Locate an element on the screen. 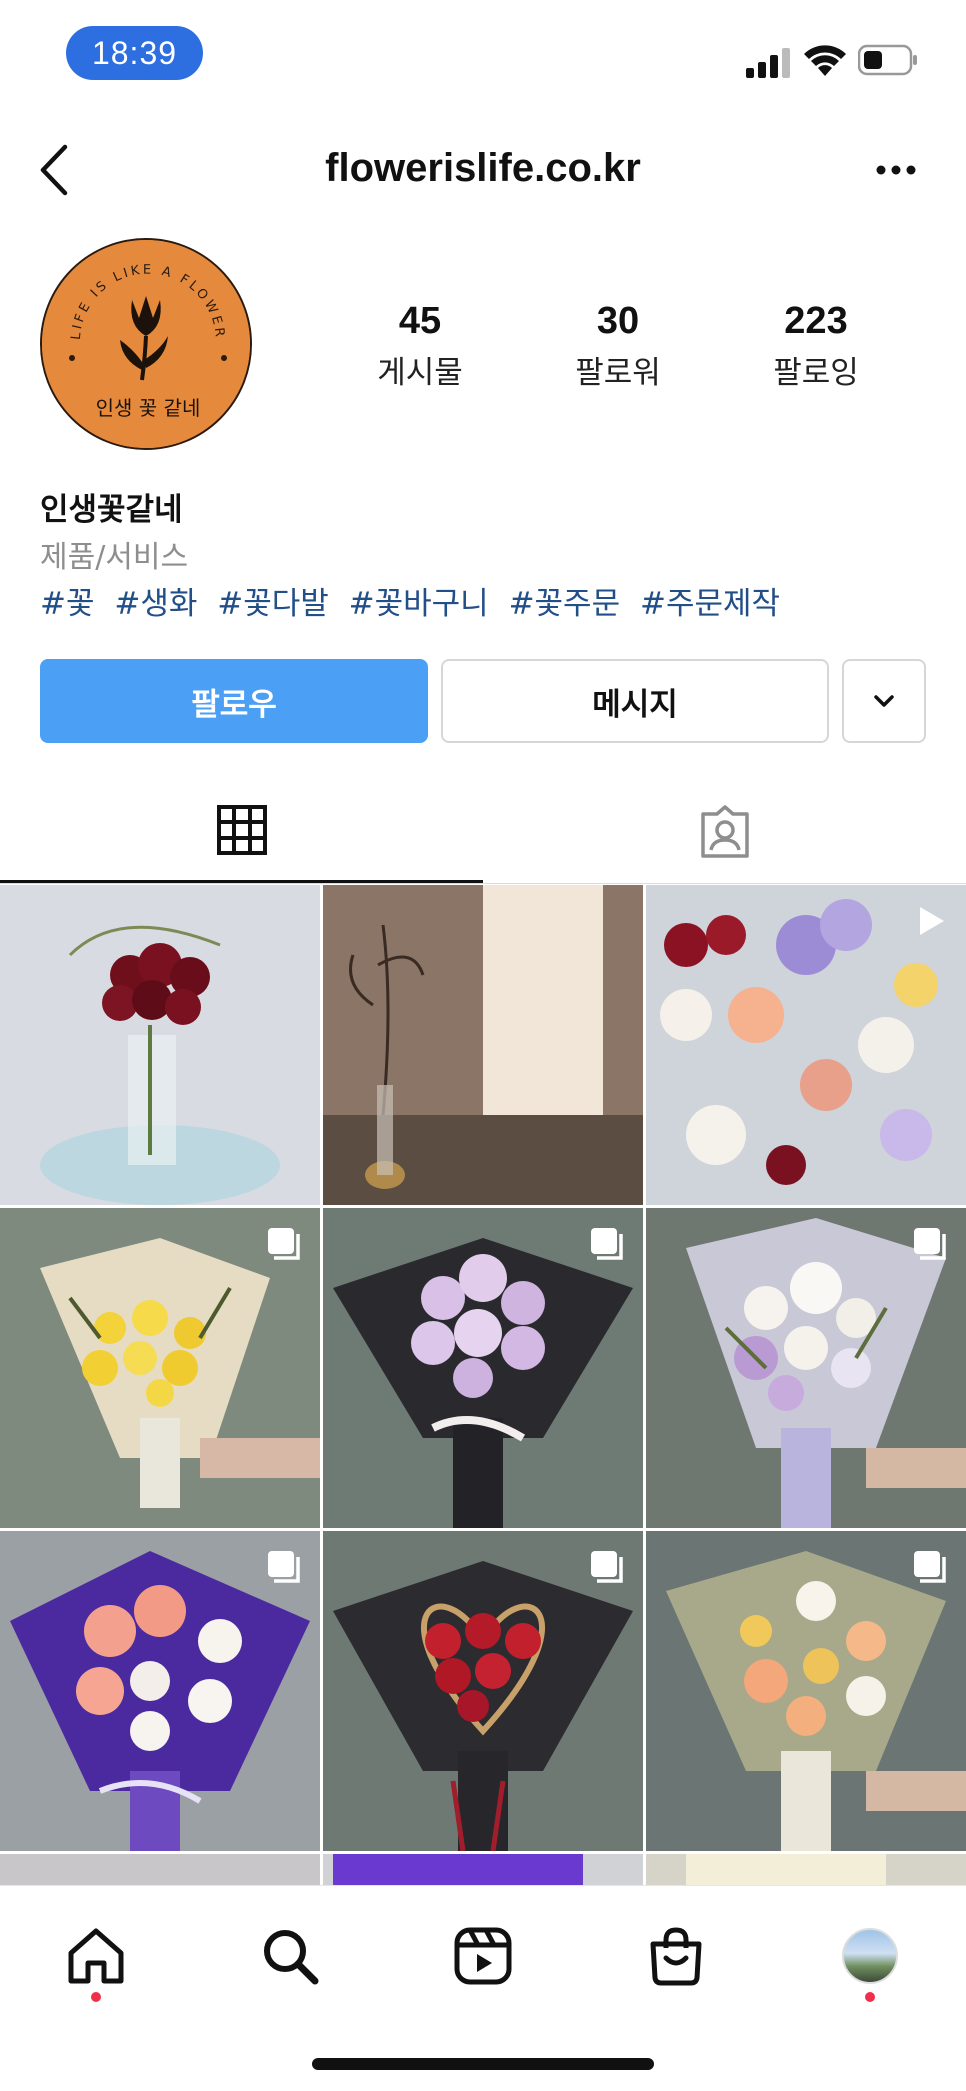 The height and width of the screenshot is (2091, 966). stat-followers-label: 팔로워 is located at coordinates (618, 373).